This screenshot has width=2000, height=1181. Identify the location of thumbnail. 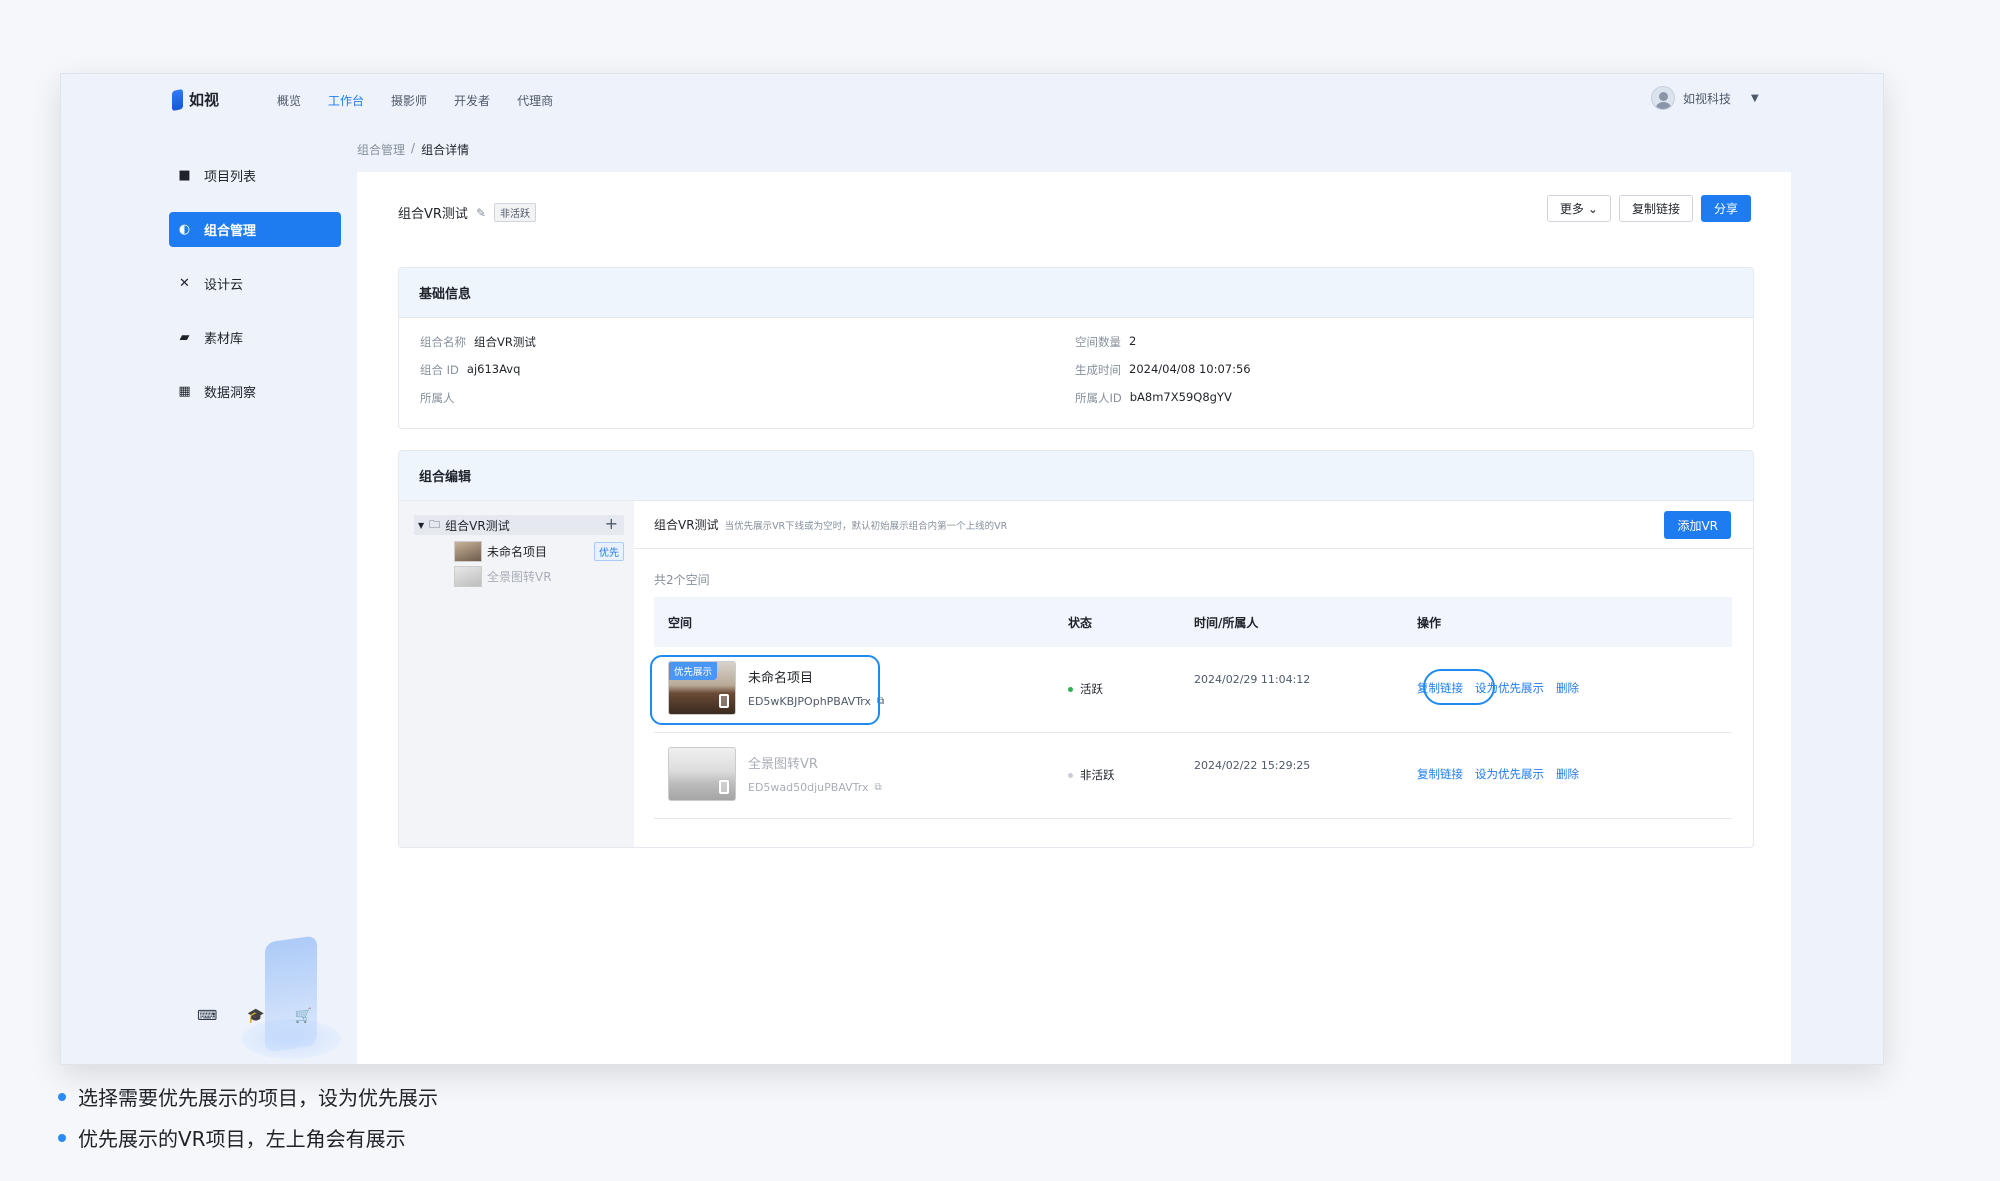
(468, 551).